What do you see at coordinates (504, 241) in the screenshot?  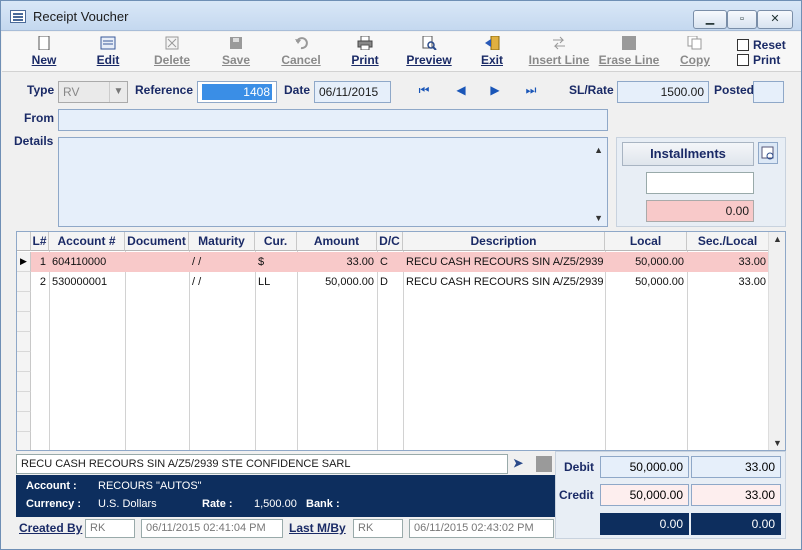 I see `col-header-description: Description` at bounding box center [504, 241].